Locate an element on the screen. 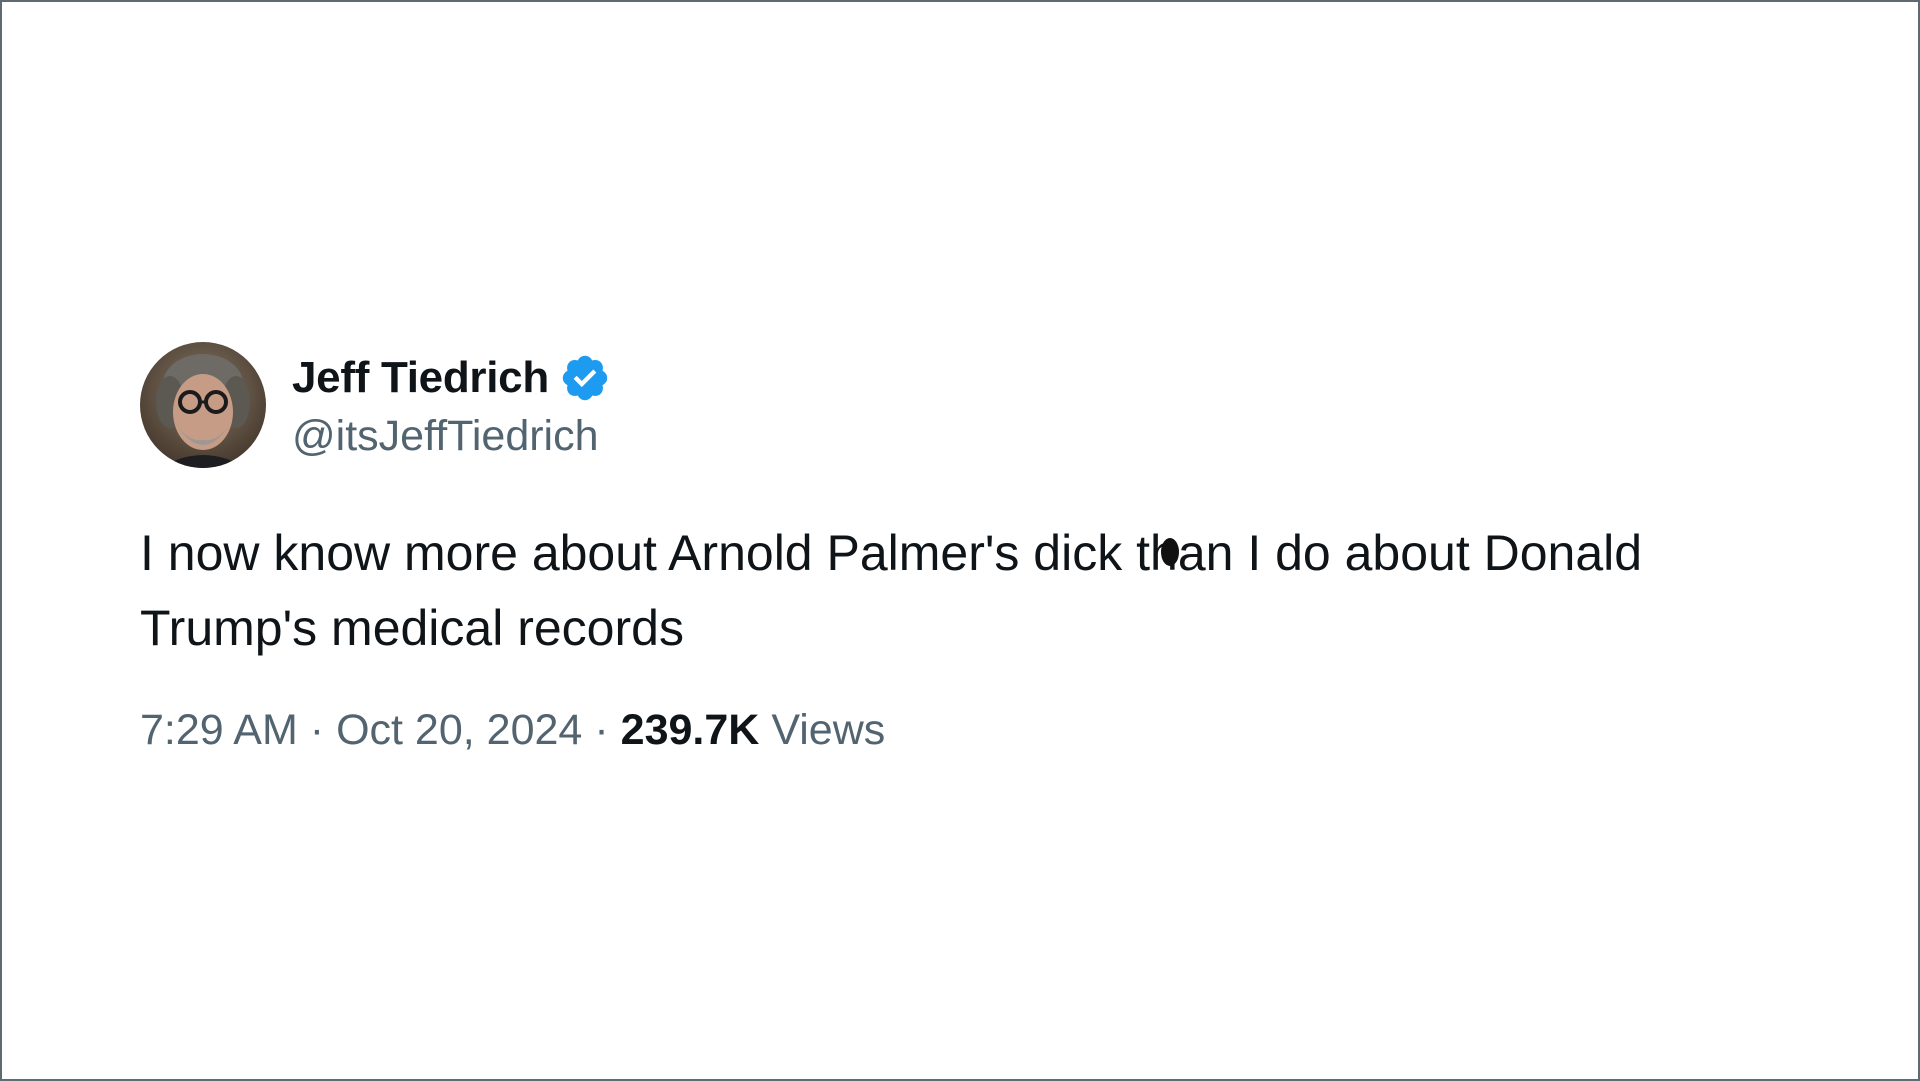 The height and width of the screenshot is (1081, 1920). views-label: Views is located at coordinates (828, 730).